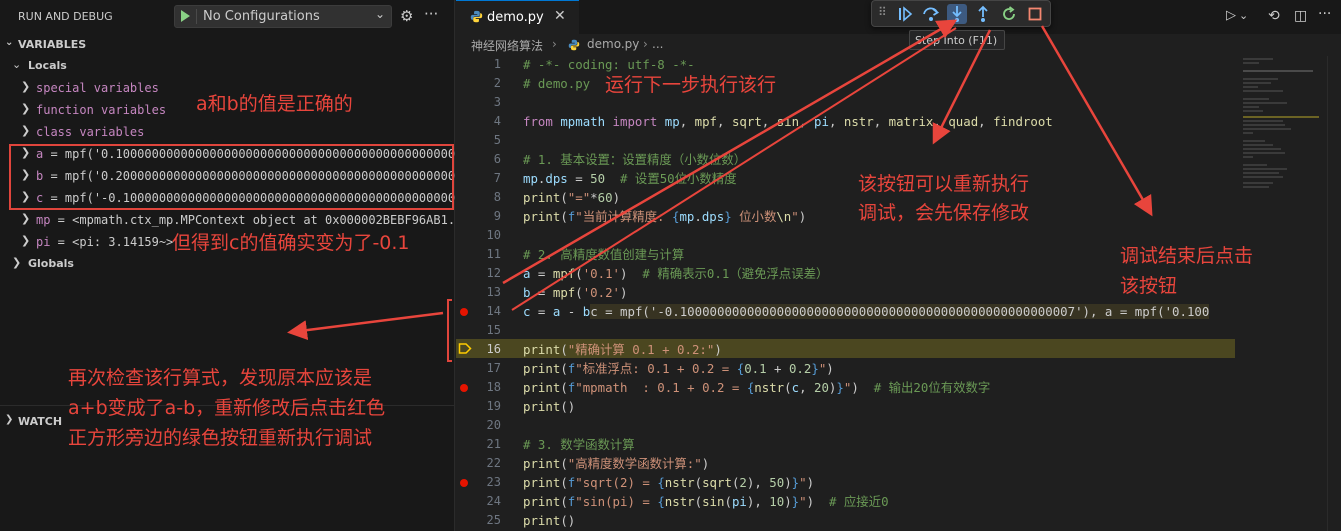 The height and width of the screenshot is (531, 1341). I want to click on configuration-select: No Configurations ⌄, so click(283, 16).